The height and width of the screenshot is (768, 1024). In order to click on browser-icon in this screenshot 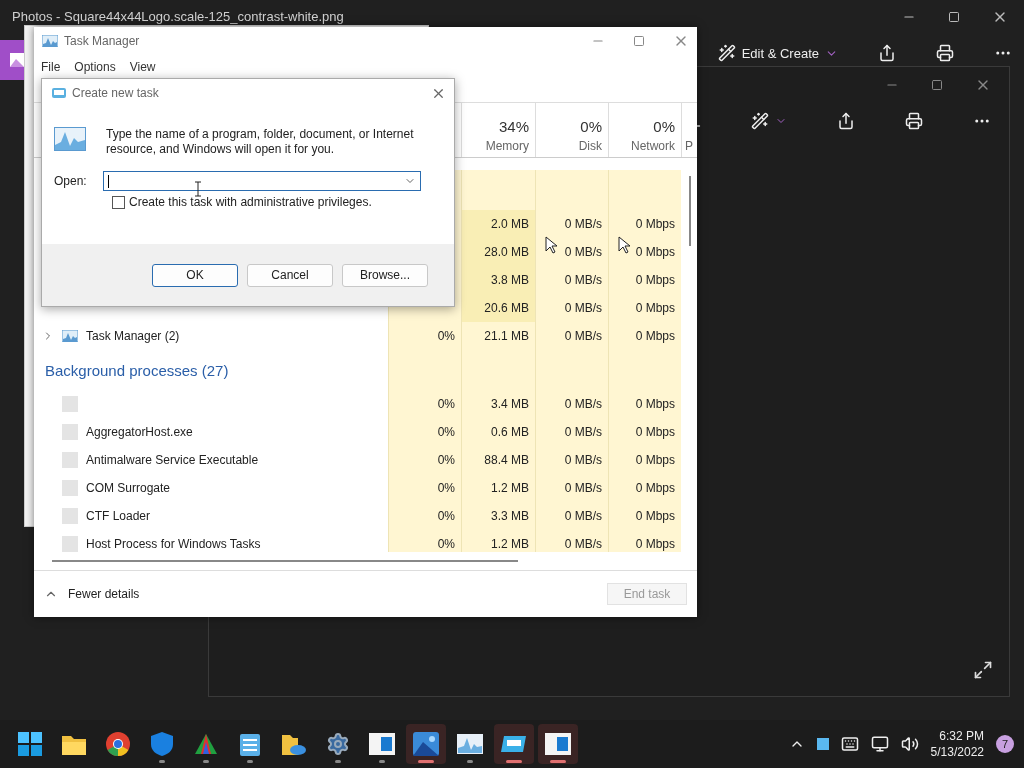, I will do `click(118, 744)`.